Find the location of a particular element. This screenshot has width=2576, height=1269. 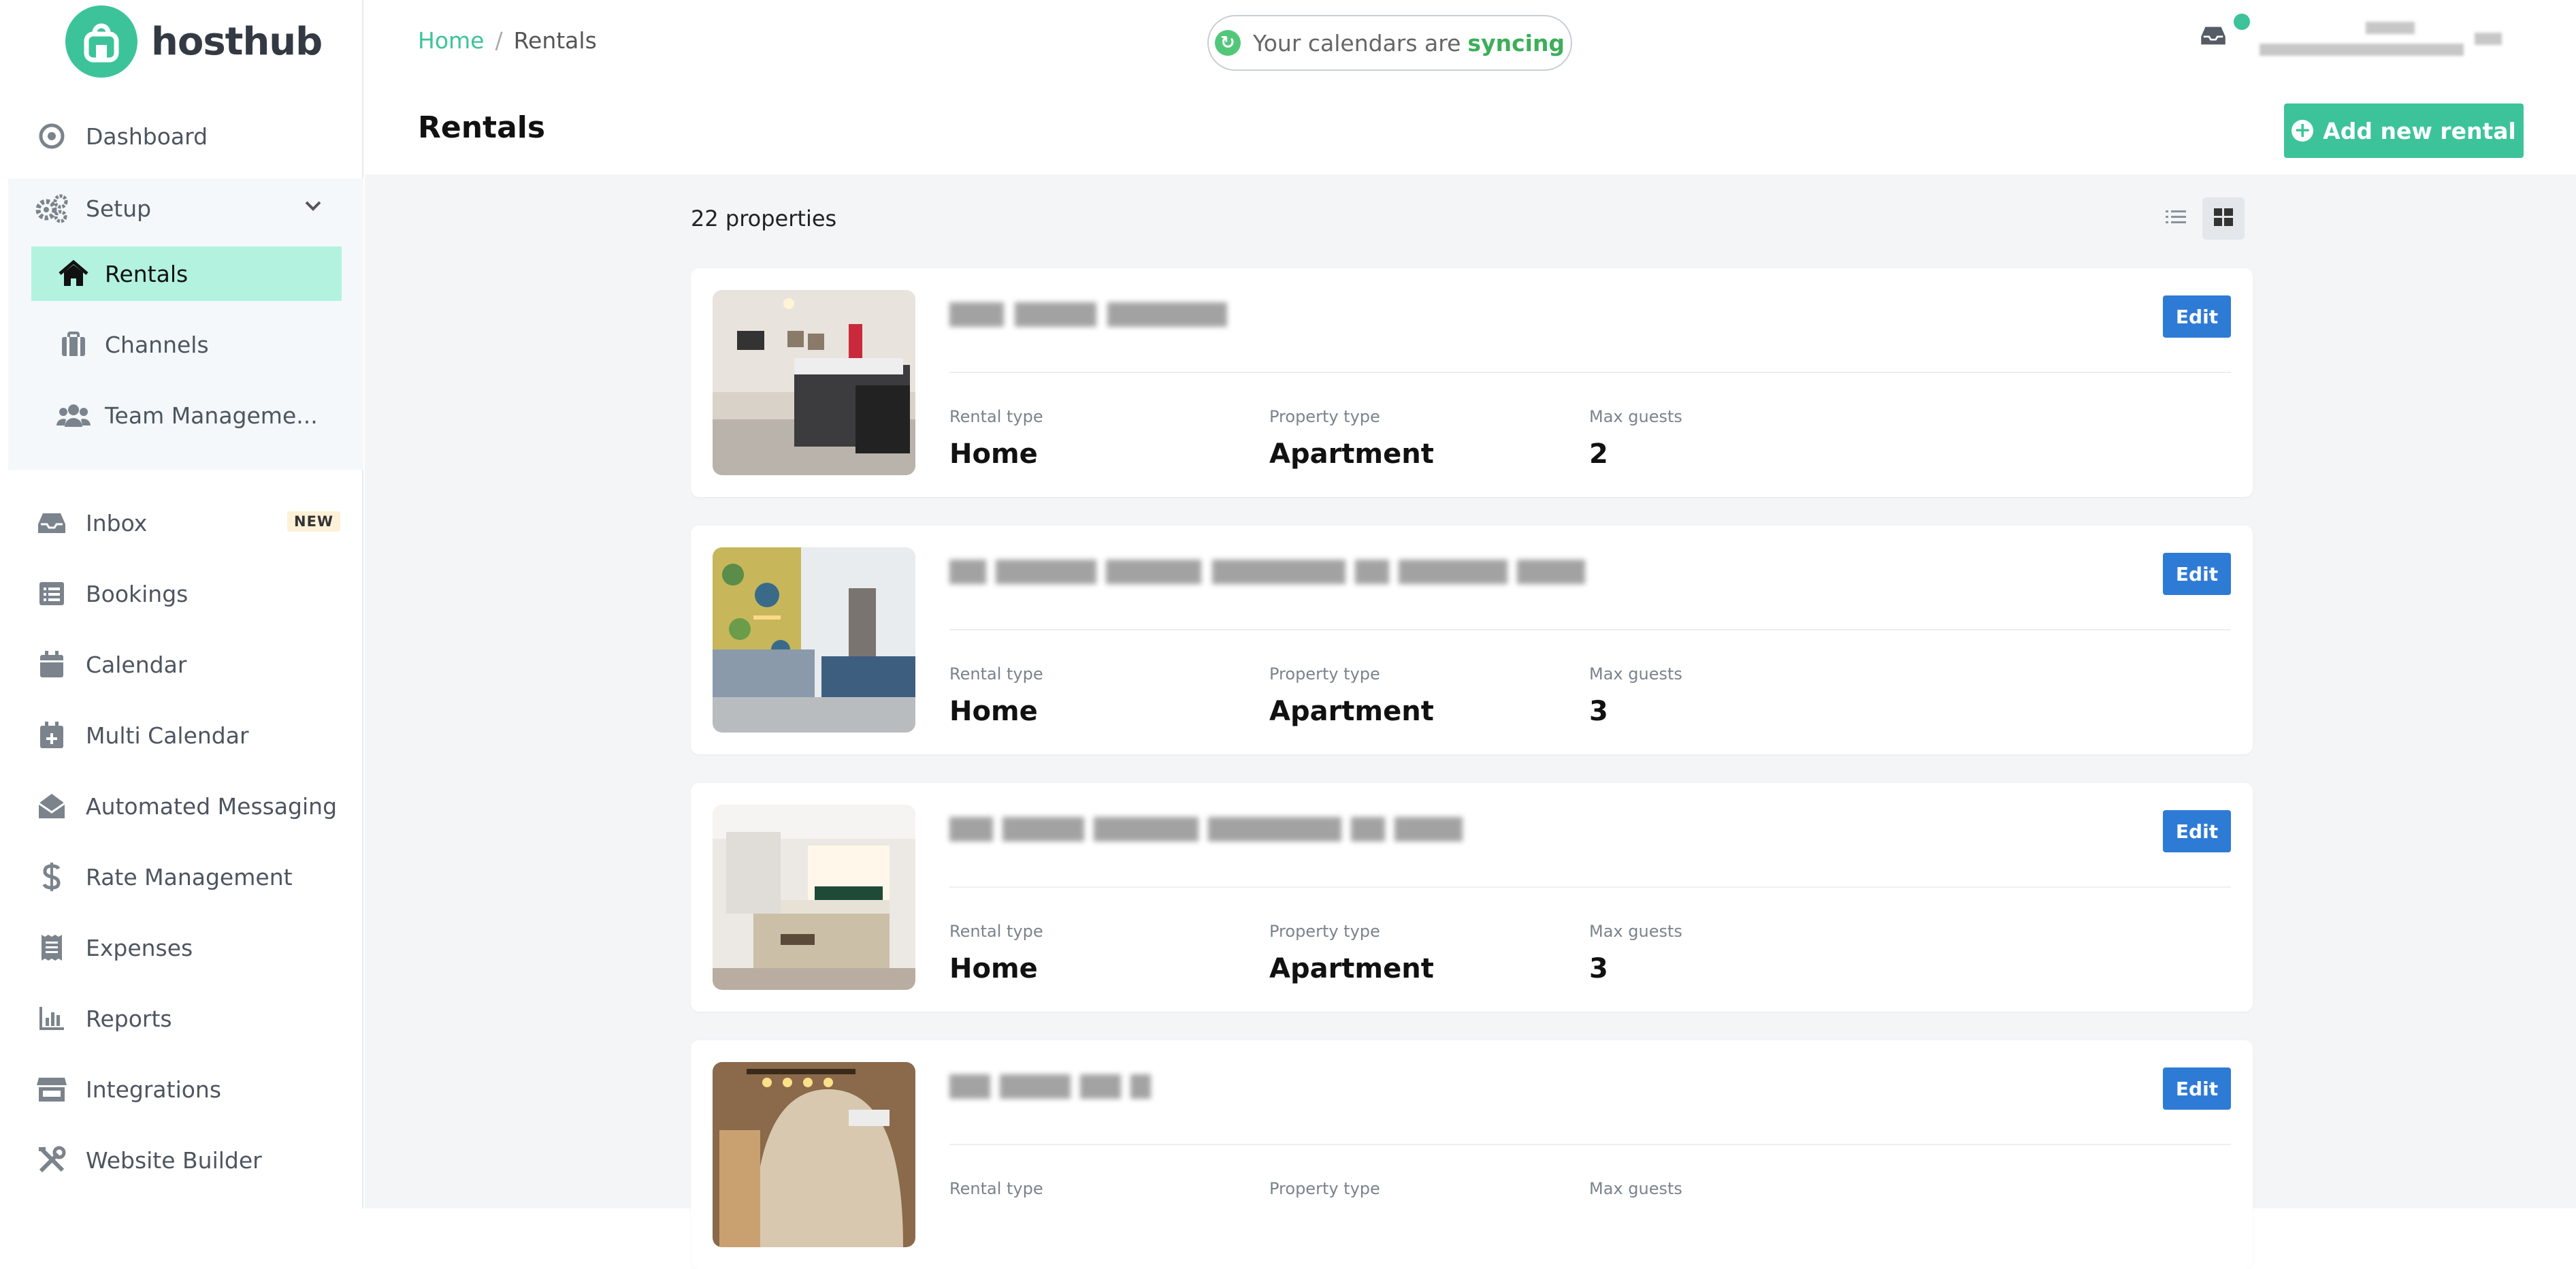

home-icon is located at coordinates (73, 273).